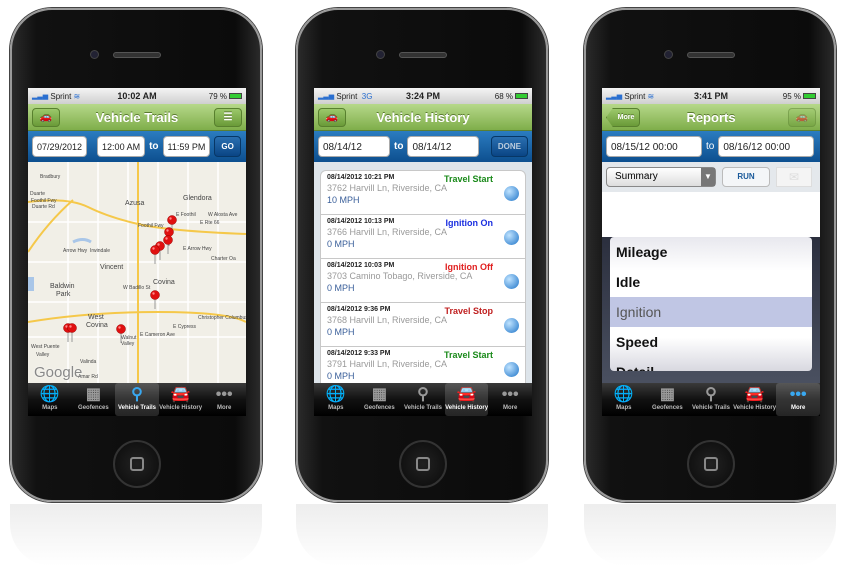 This screenshot has height=566, width=841. What do you see at coordinates (668, 54) in the screenshot?
I see `camera` at bounding box center [668, 54].